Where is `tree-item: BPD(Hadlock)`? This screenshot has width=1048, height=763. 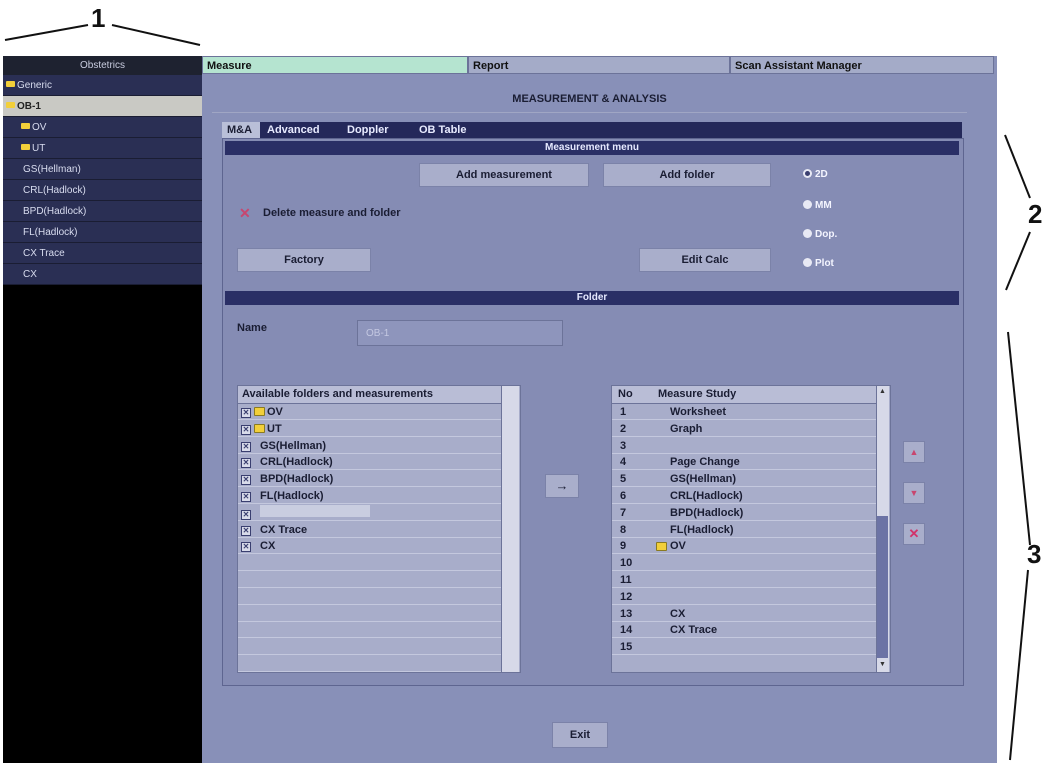
tree-item: BPD(Hadlock) is located at coordinates (102, 211).